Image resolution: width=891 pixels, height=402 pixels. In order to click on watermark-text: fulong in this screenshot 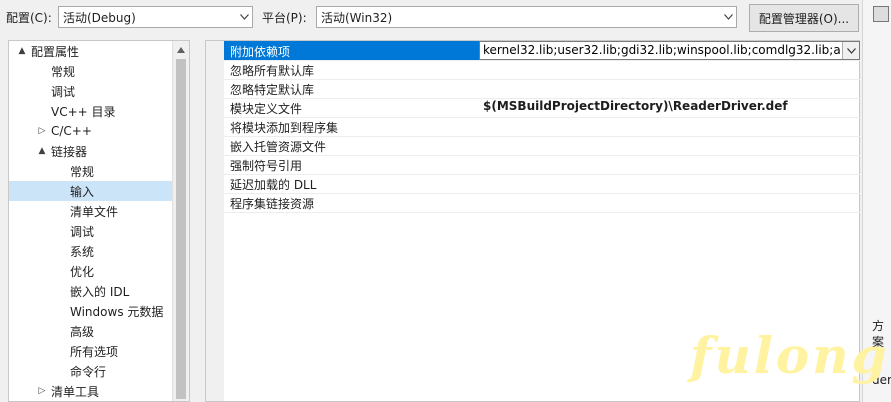, I will do `click(790, 355)`.